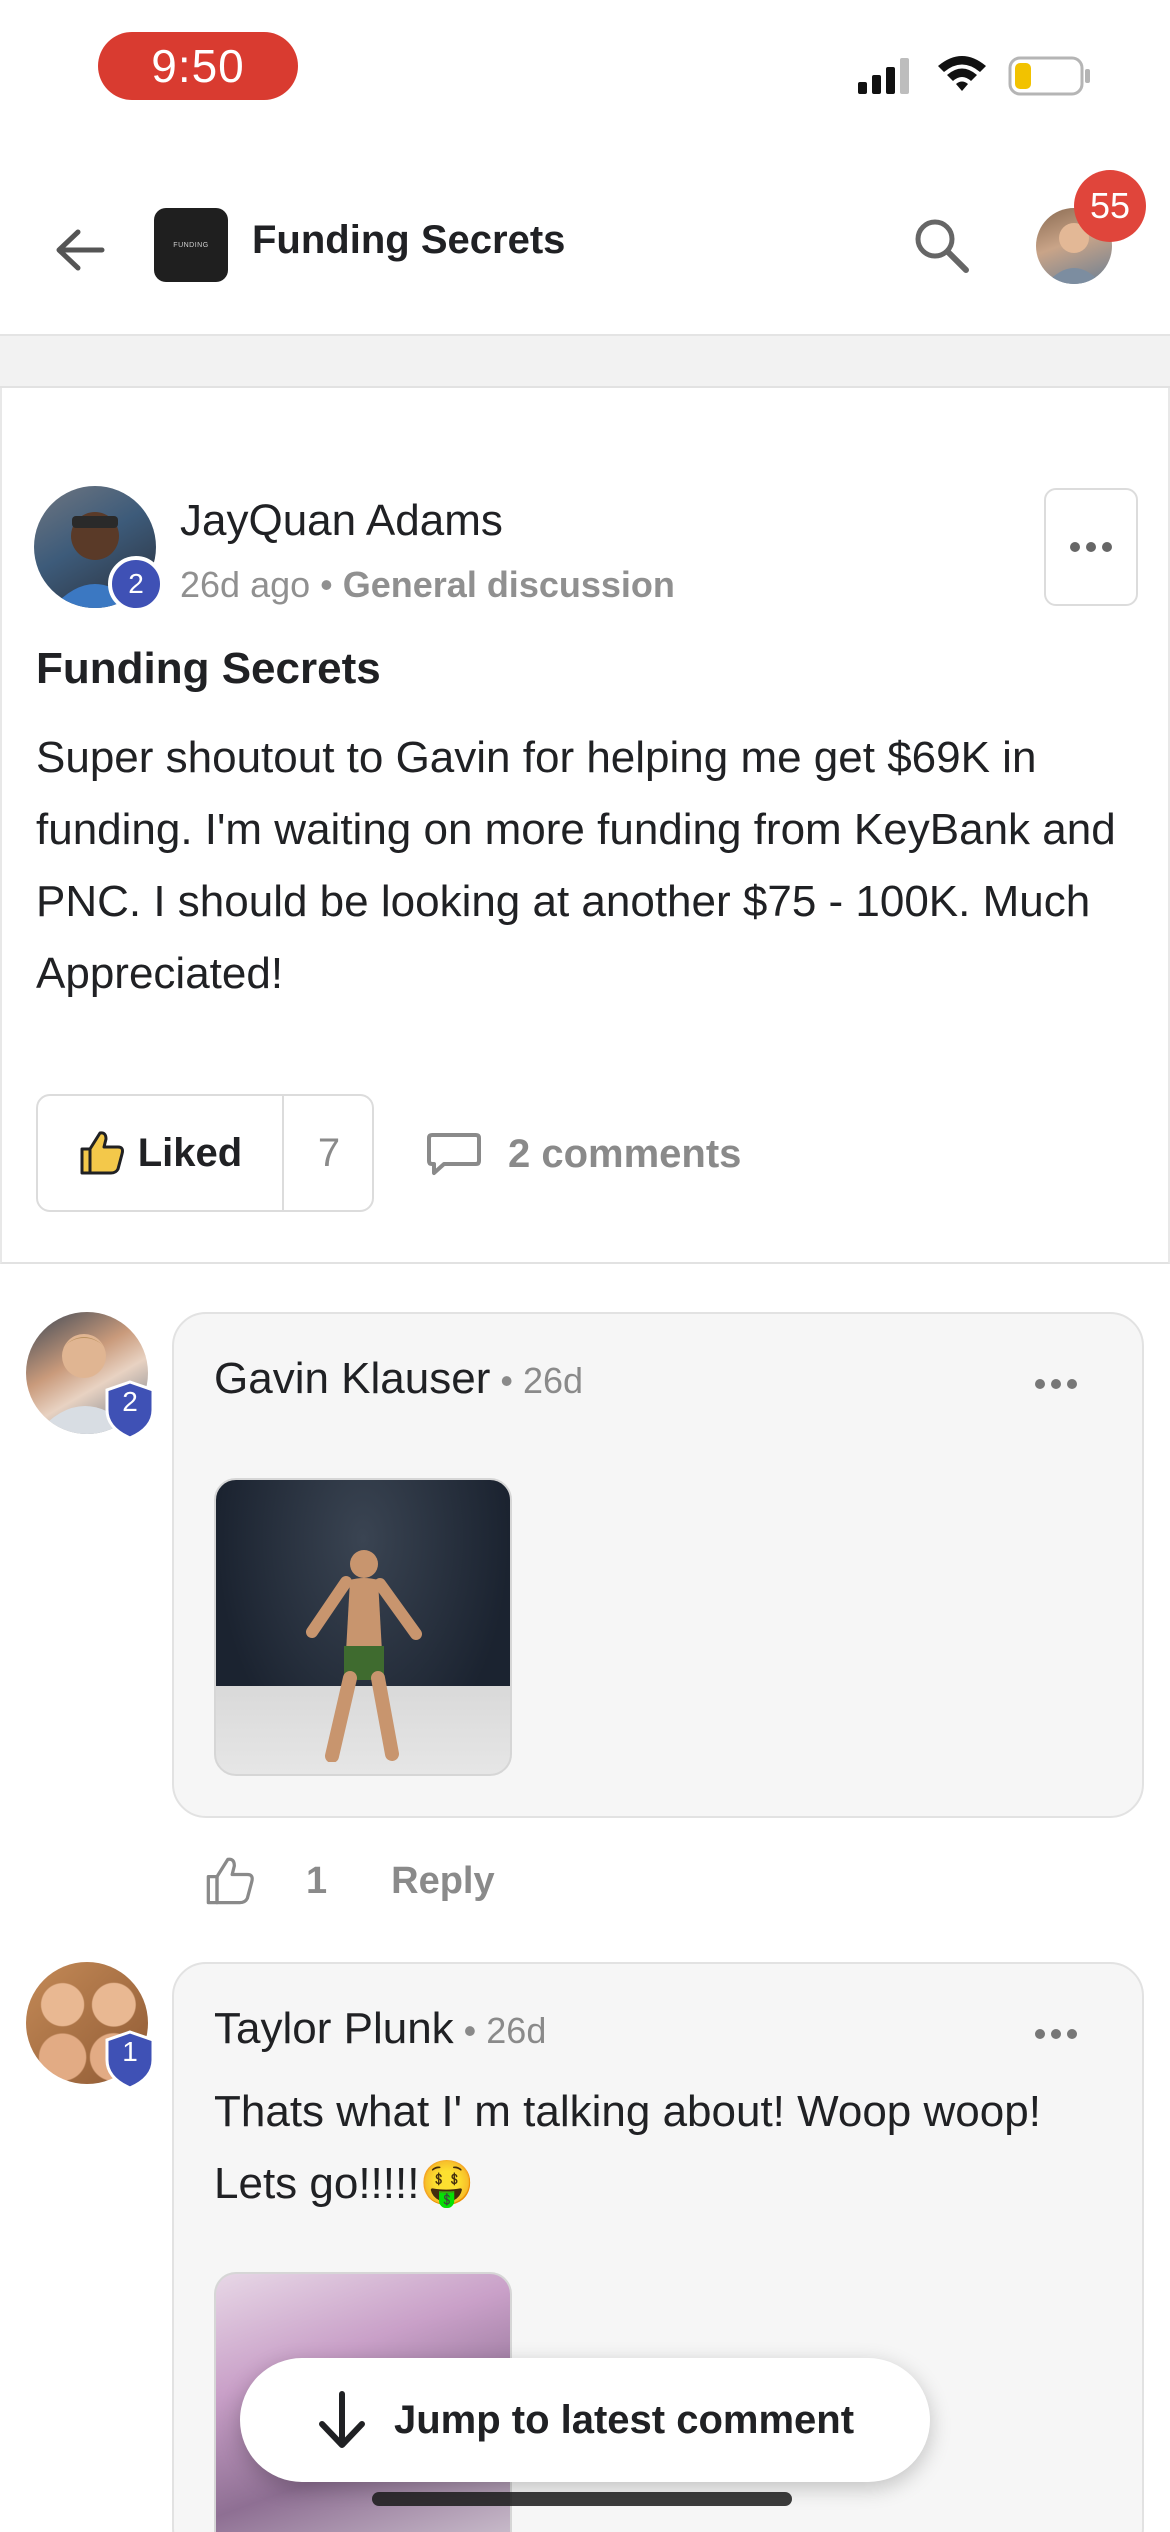 This screenshot has height=2532, width=1170. I want to click on jump-label: Jump to latest comment, so click(624, 2419).